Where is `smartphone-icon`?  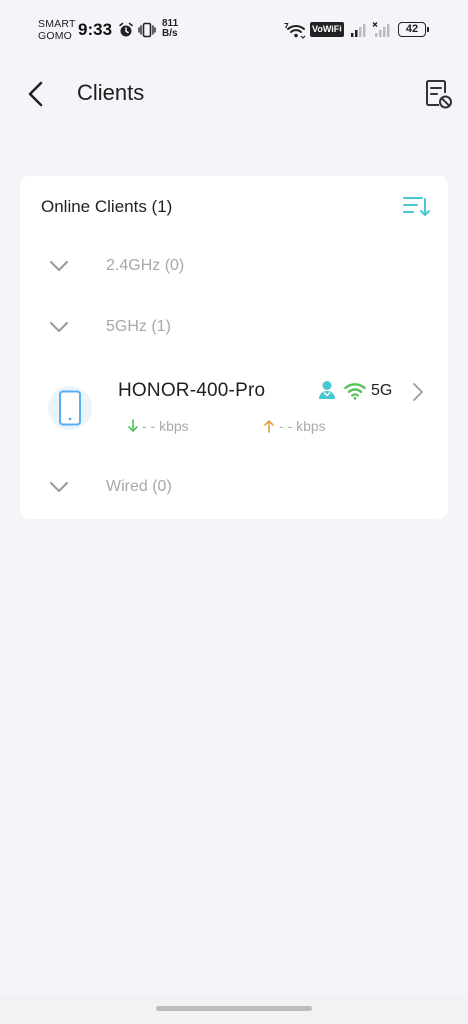 smartphone-icon is located at coordinates (70, 408).